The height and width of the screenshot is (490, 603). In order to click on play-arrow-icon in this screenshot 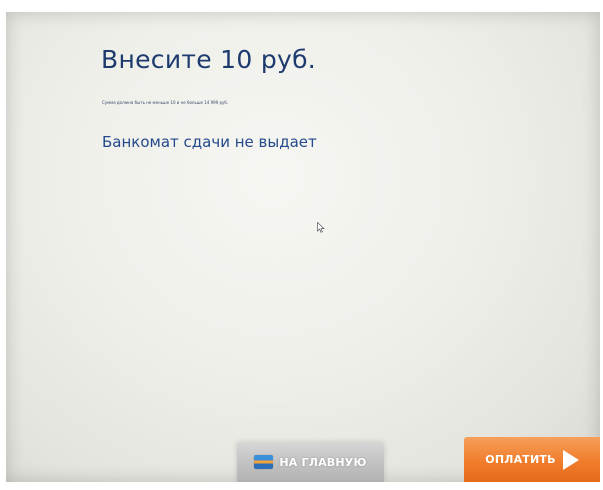, I will do `click(570, 459)`.